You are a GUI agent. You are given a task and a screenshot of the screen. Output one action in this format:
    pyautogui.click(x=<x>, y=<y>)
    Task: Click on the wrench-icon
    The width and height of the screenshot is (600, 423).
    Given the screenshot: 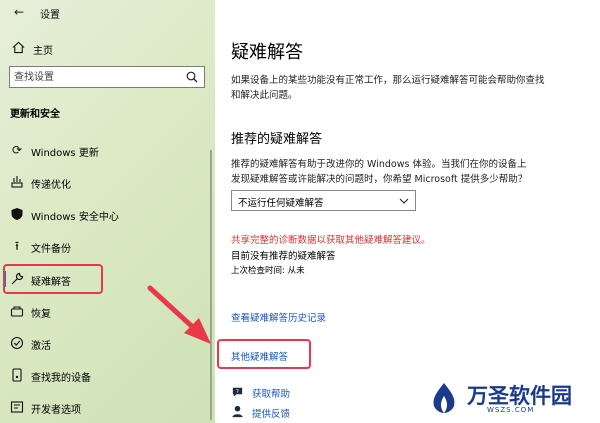 What is the action you would take?
    pyautogui.click(x=17, y=278)
    